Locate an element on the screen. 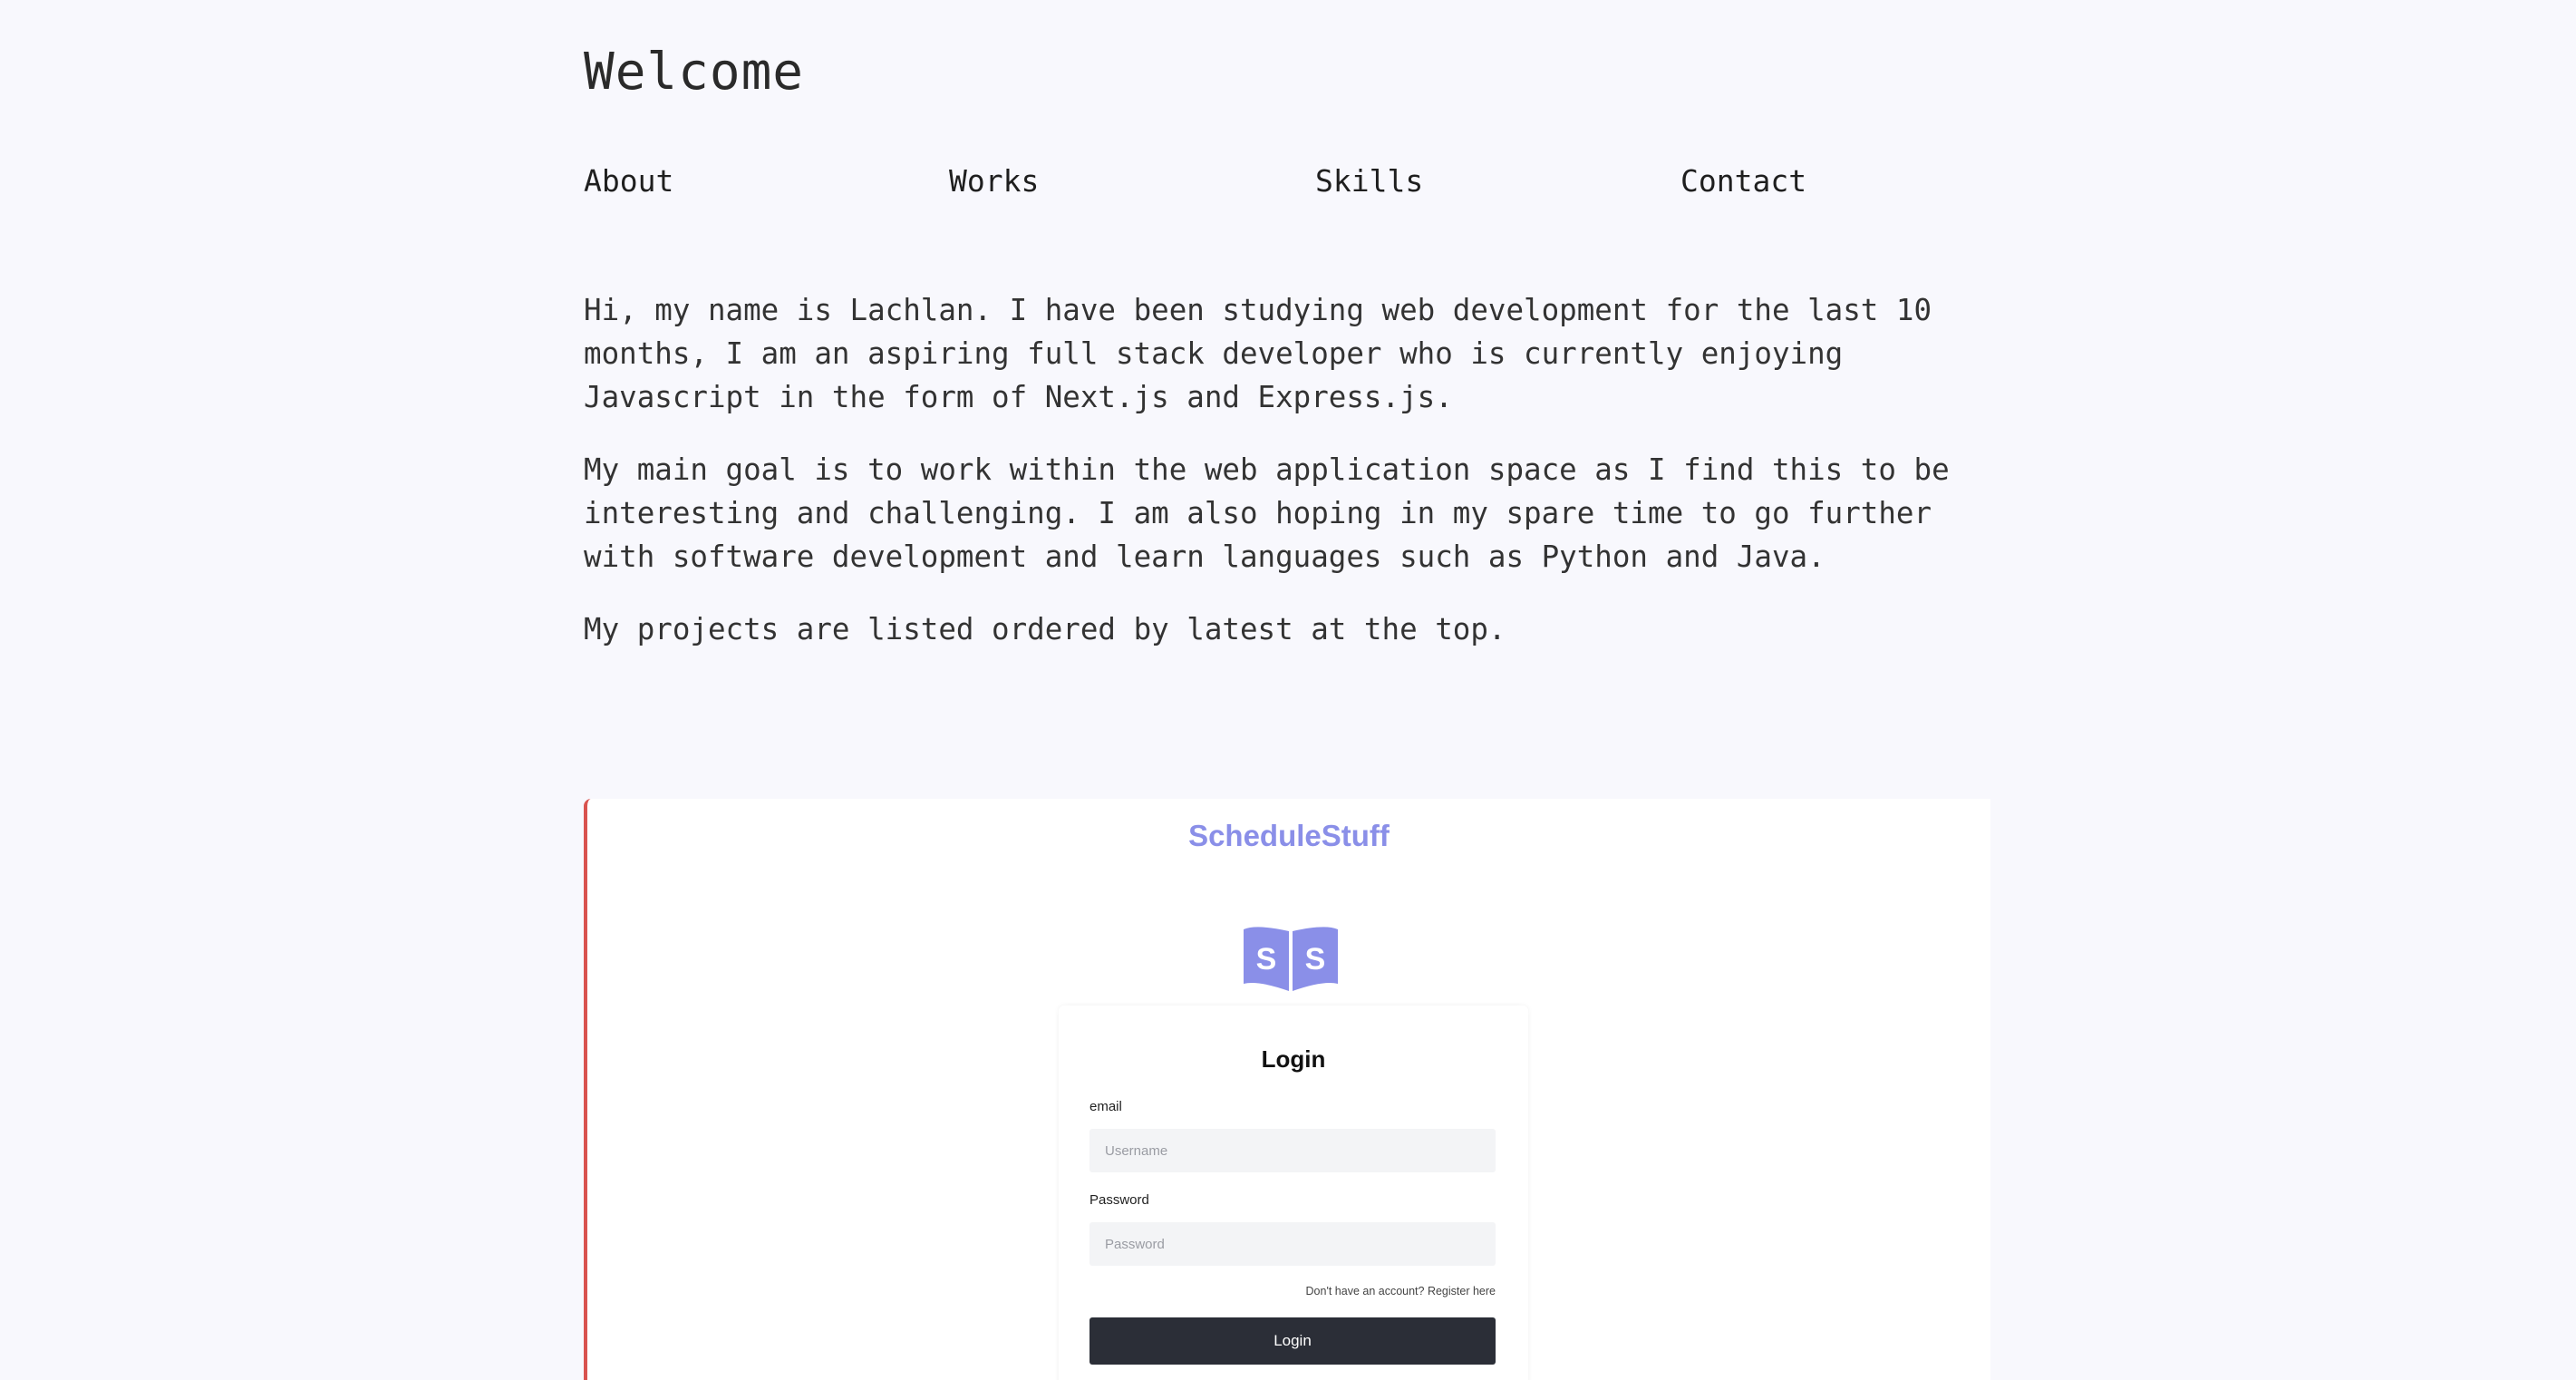 Image resolution: width=2576 pixels, height=1380 pixels. register-link: Don't have an account? Register here is located at coordinates (1401, 1291).